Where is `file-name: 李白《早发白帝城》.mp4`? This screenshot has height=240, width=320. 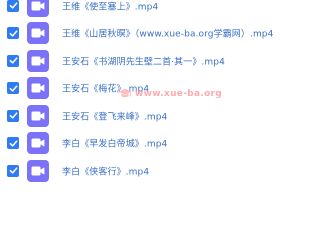 file-name: 李白《早发白帝城》.mp4 is located at coordinates (114, 143).